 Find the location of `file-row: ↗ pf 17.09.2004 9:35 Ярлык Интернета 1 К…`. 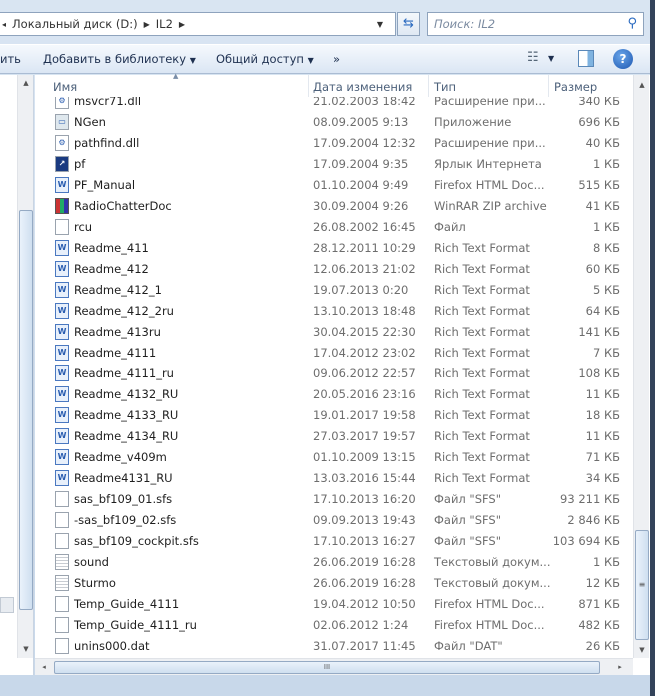

file-row: ↗ pf 17.09.2004 9:35 Ярлык Интернета 1 К… is located at coordinates (334, 164).